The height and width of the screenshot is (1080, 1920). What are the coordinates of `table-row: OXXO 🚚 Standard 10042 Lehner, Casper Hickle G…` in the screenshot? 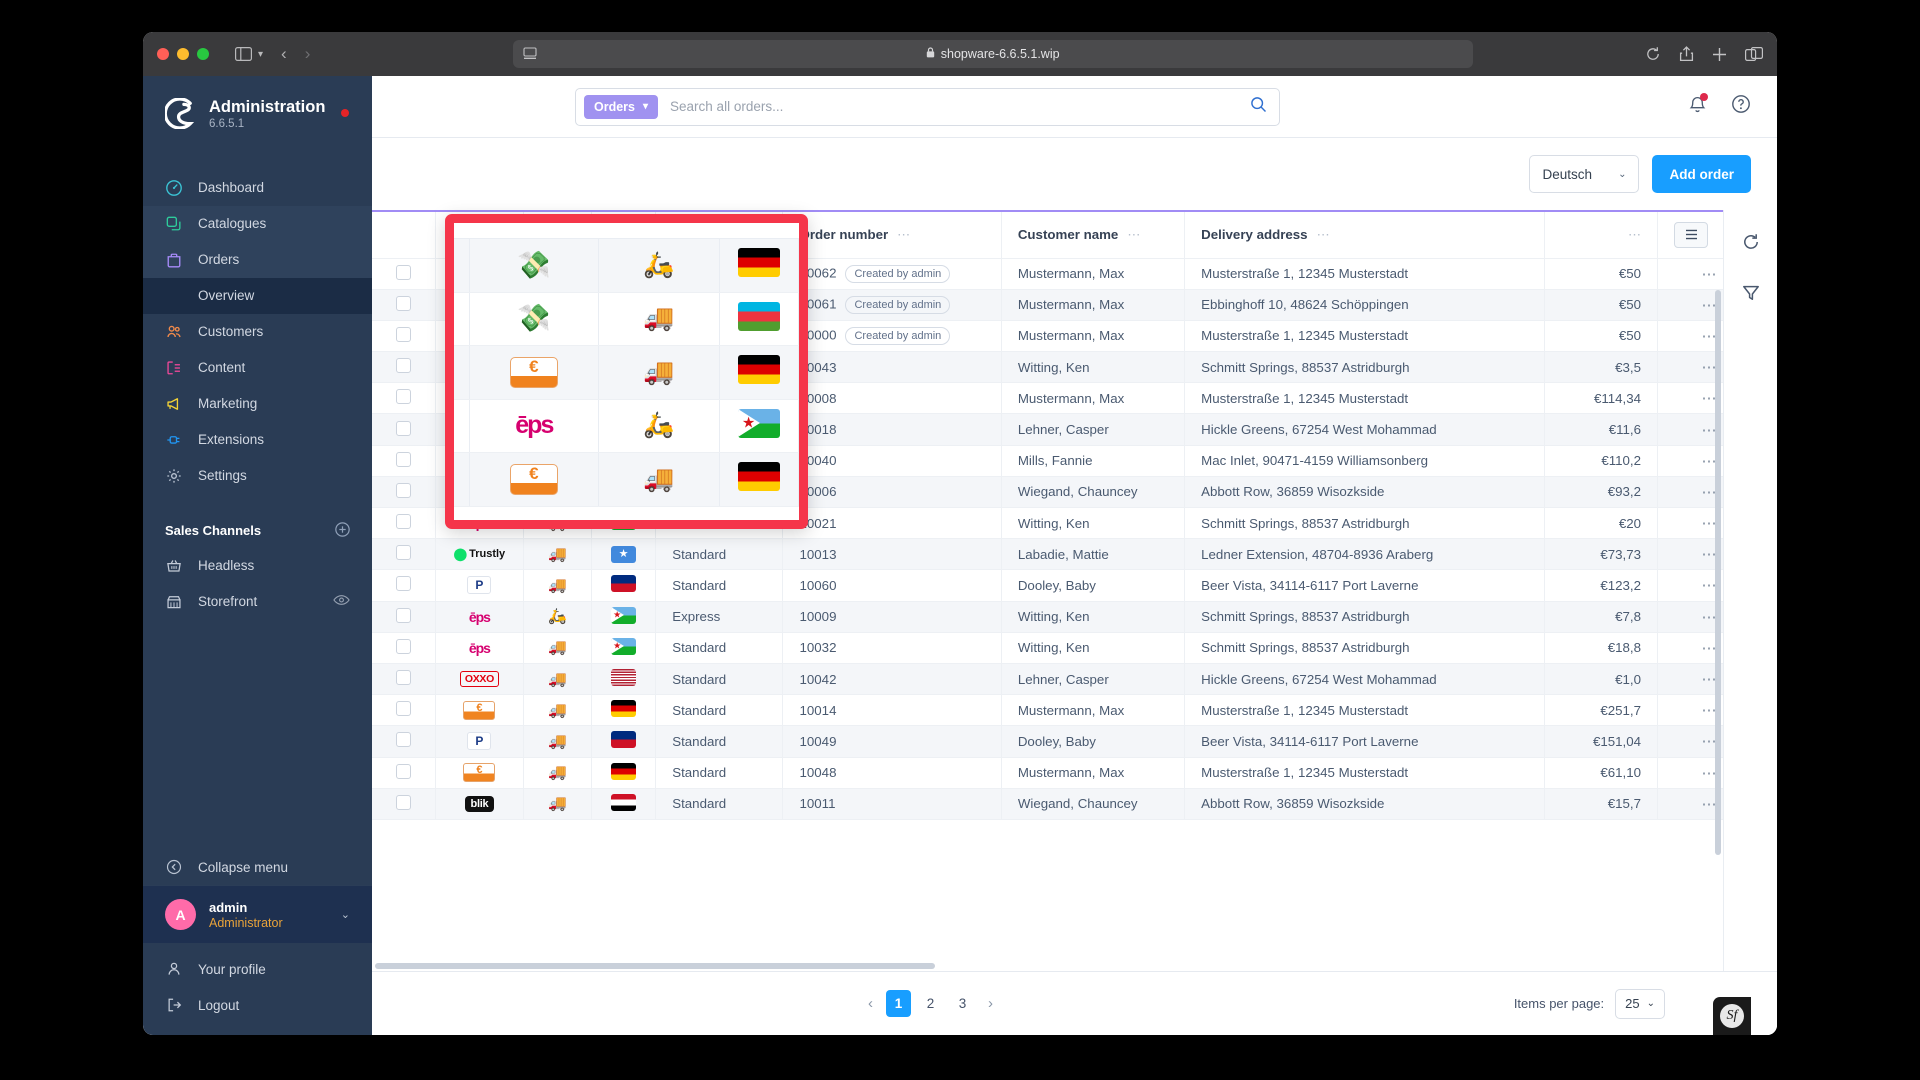 It's located at (1047, 679).